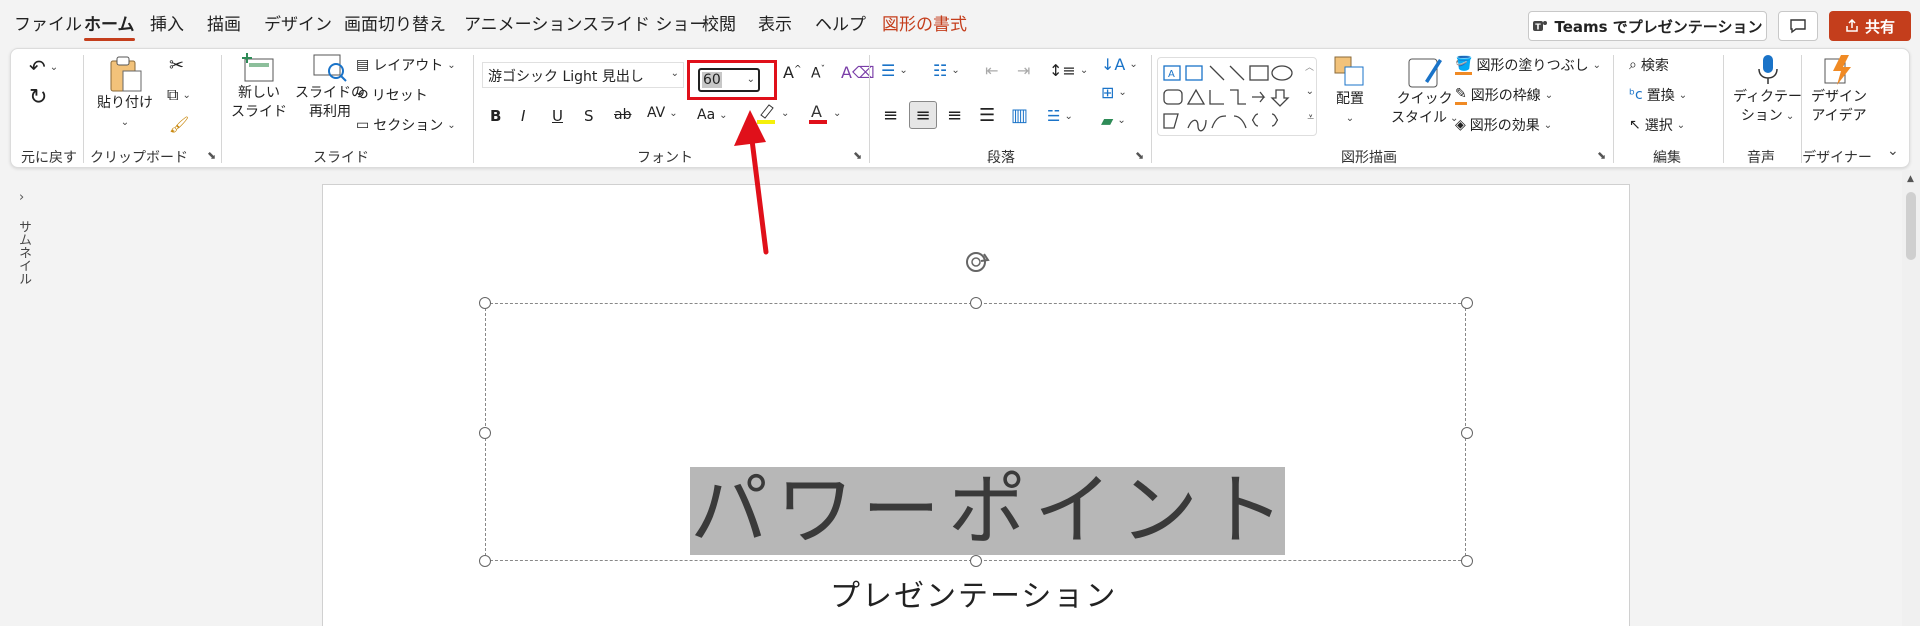 The width and height of the screenshot is (1920, 626). I want to click on copy-button: ⧉ ⌄, so click(179, 95).